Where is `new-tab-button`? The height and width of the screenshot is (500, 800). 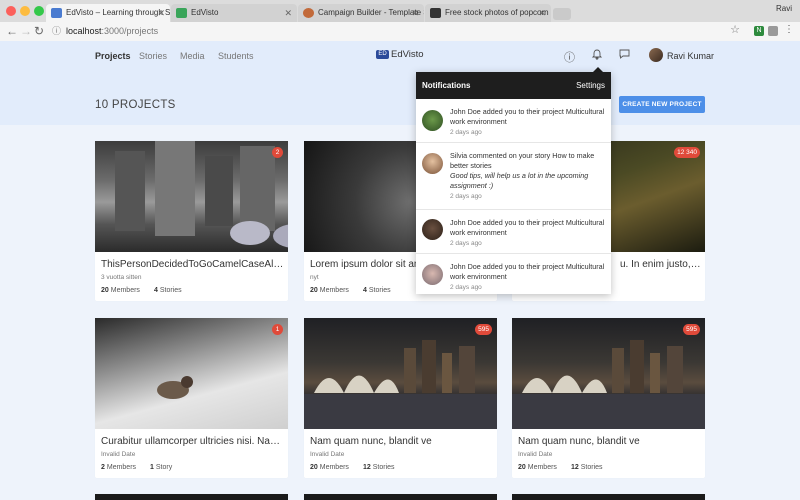 new-tab-button is located at coordinates (562, 14).